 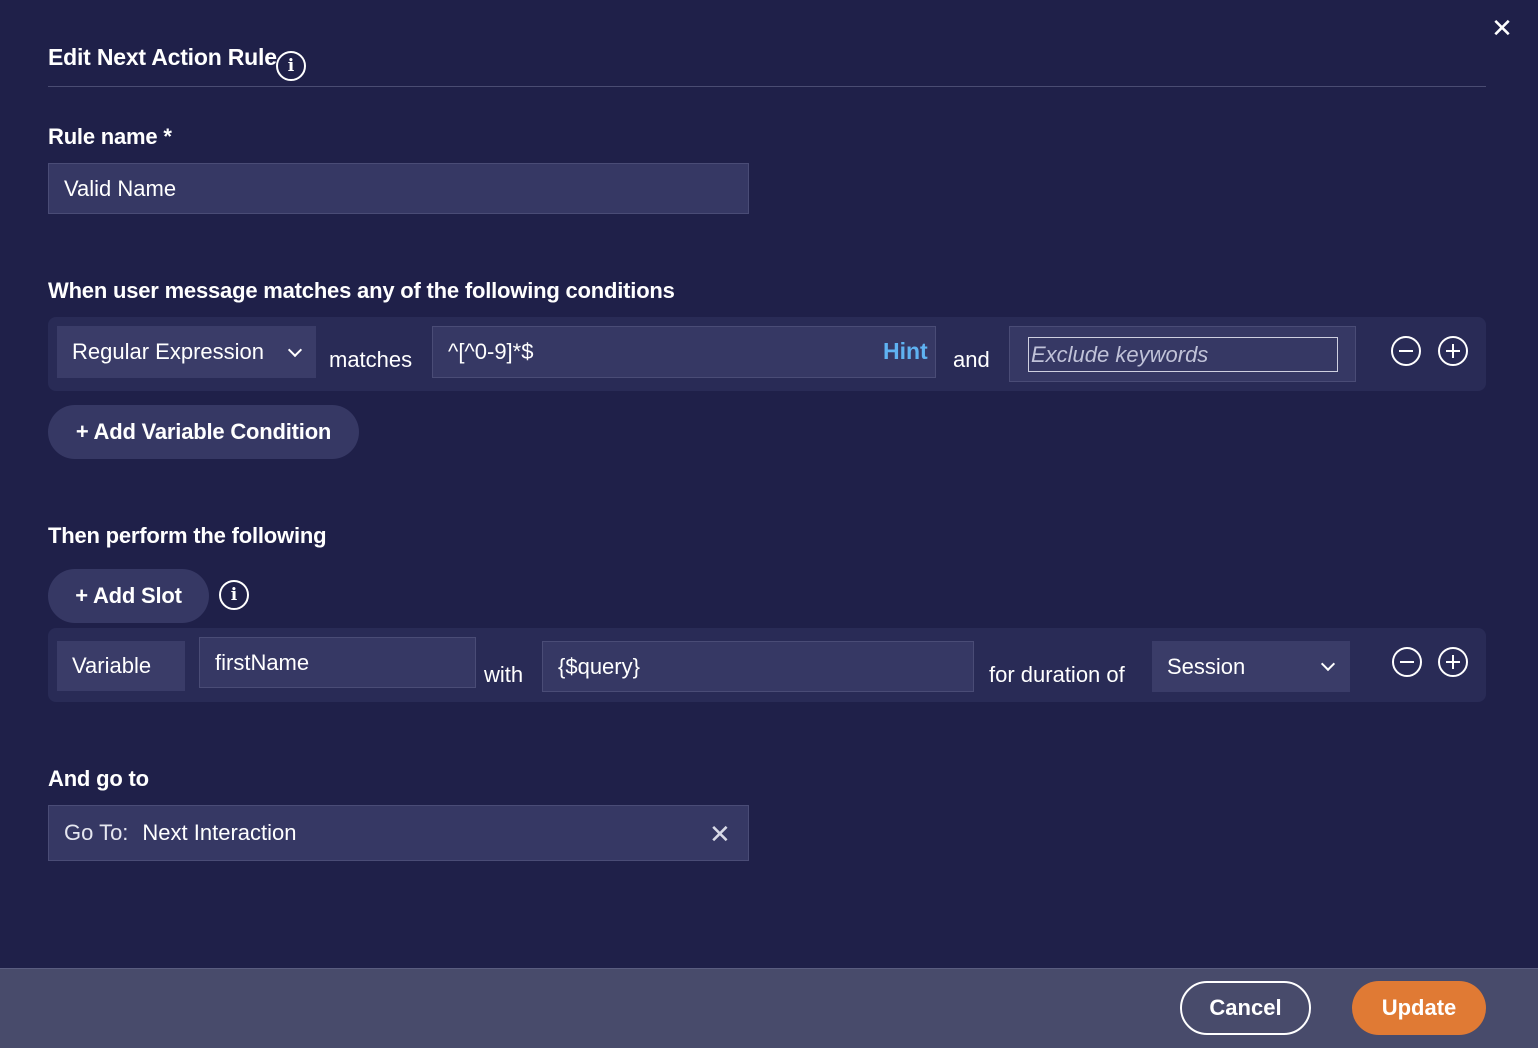 What do you see at coordinates (758, 666) in the screenshot?
I see `slot-value-input: {$query}` at bounding box center [758, 666].